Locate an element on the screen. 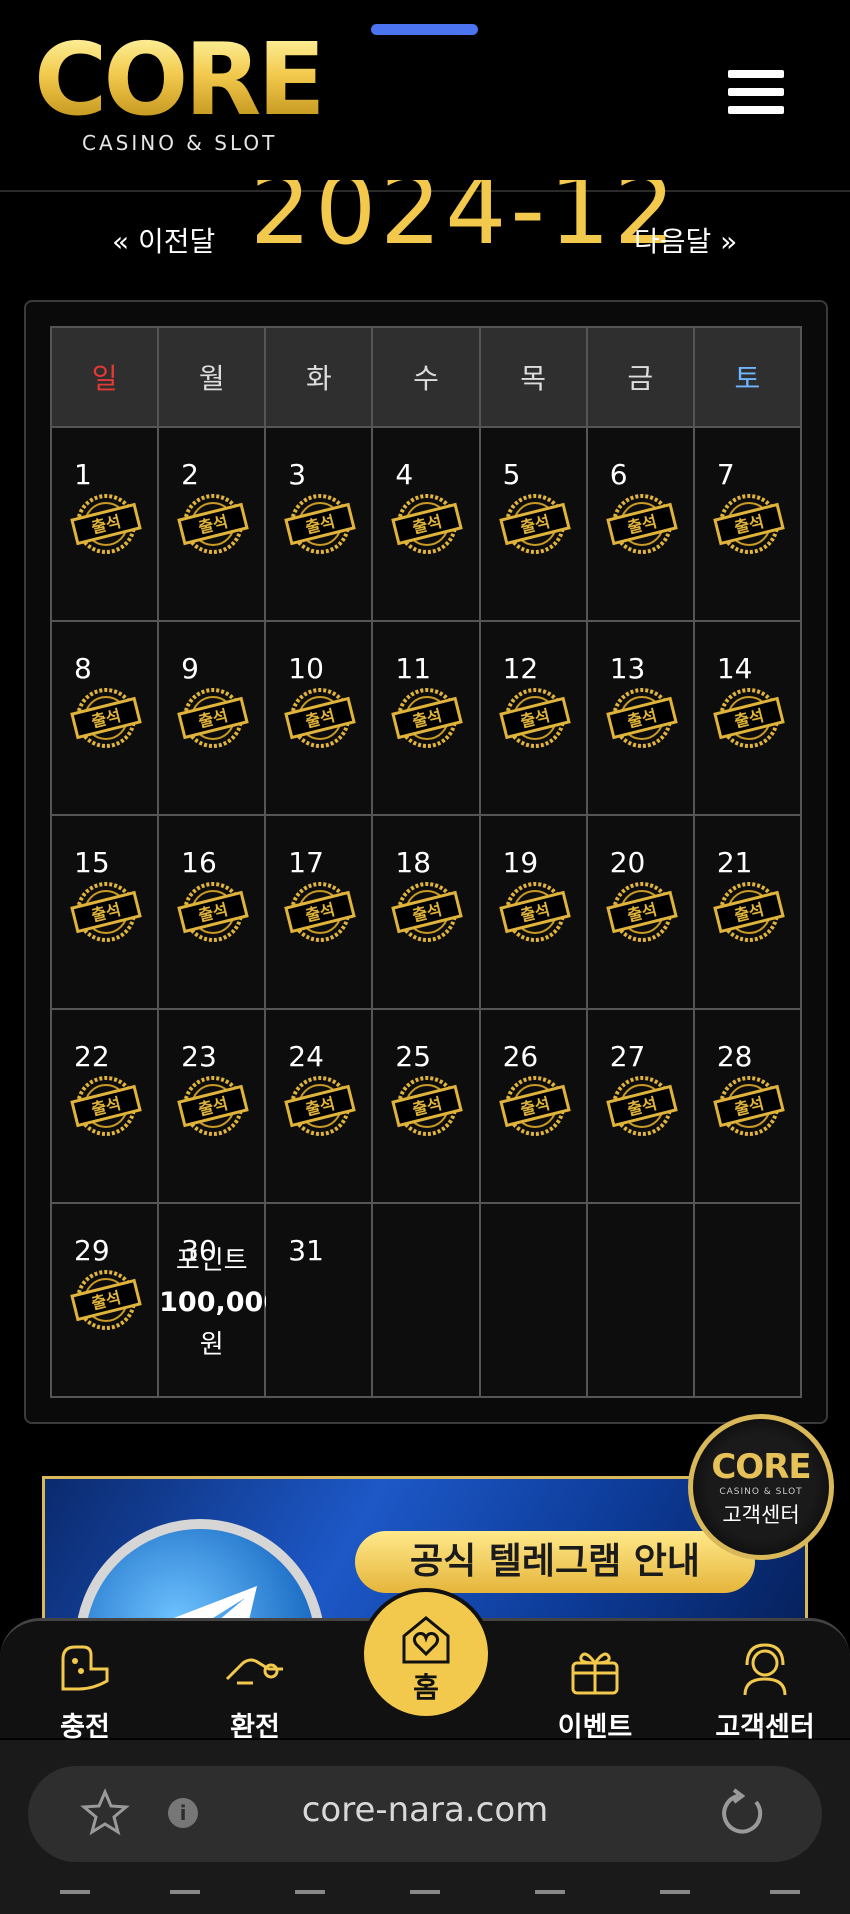  weekday-thu: 목 is located at coordinates (533, 377).